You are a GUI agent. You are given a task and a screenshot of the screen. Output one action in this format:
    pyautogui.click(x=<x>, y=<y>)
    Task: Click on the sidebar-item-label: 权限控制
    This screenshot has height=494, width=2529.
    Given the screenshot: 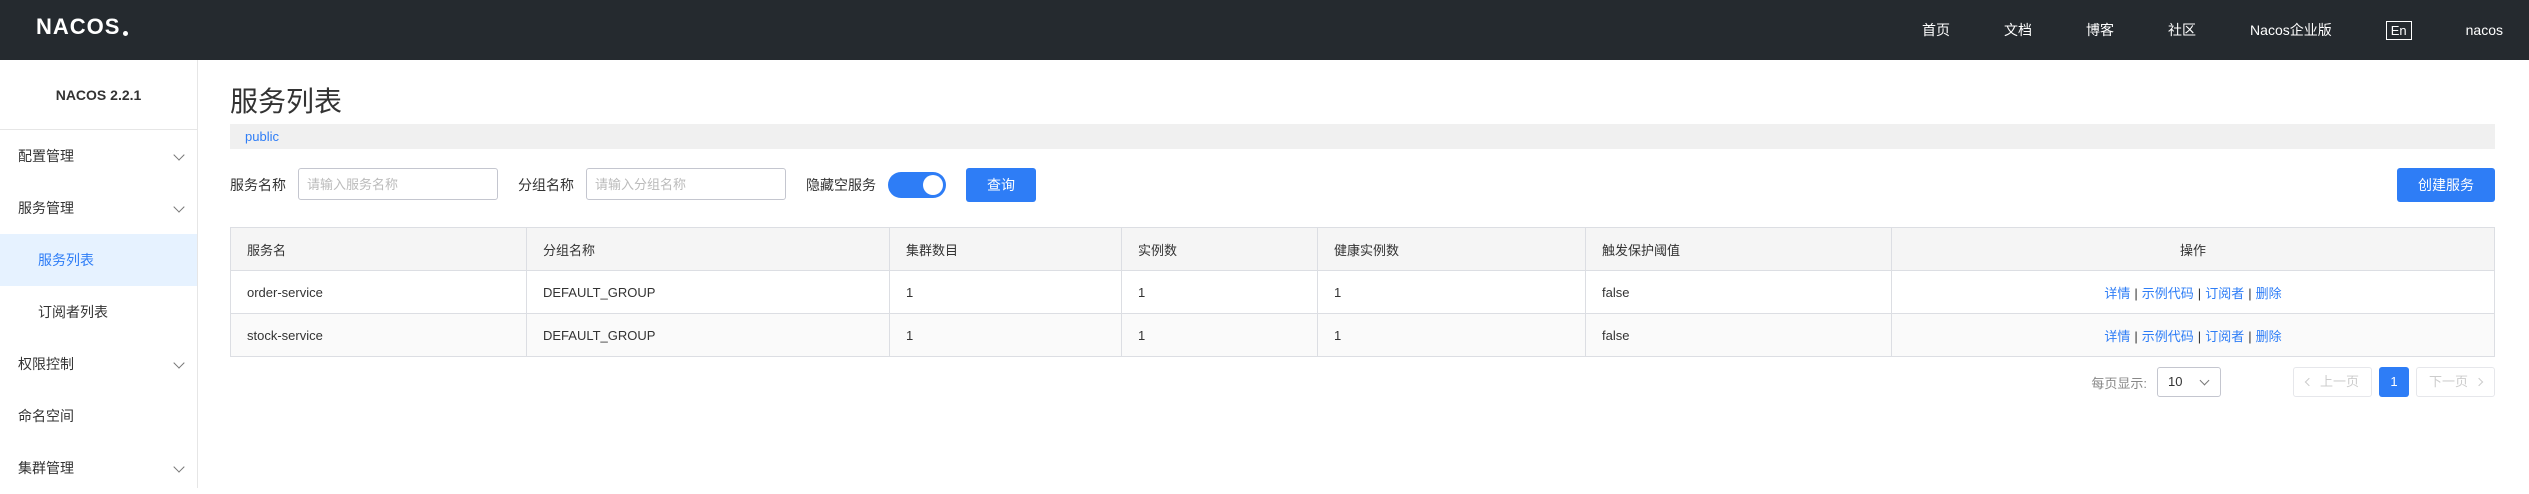 What is the action you would take?
    pyautogui.click(x=46, y=364)
    